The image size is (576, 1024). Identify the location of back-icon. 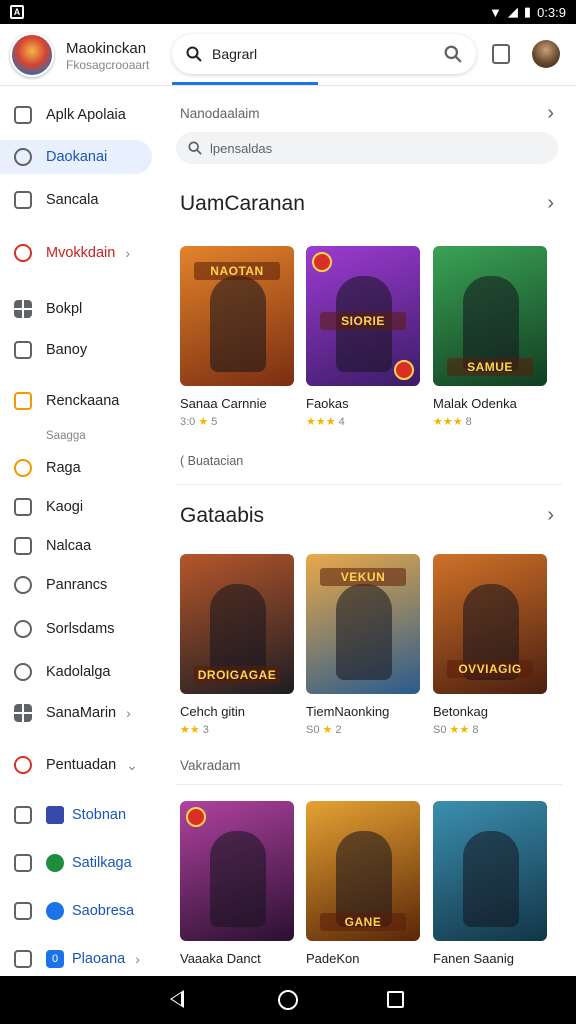
(177, 999).